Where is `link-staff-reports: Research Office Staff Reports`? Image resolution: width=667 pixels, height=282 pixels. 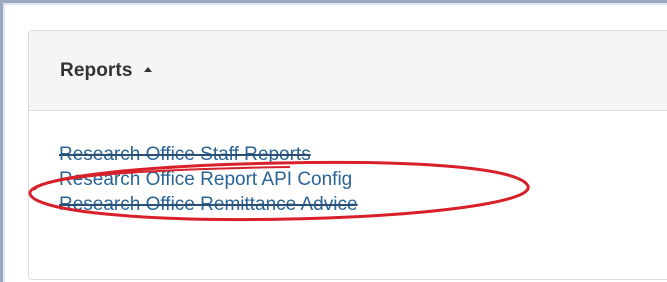
link-staff-reports: Research Office Staff Reports is located at coordinates (363, 154).